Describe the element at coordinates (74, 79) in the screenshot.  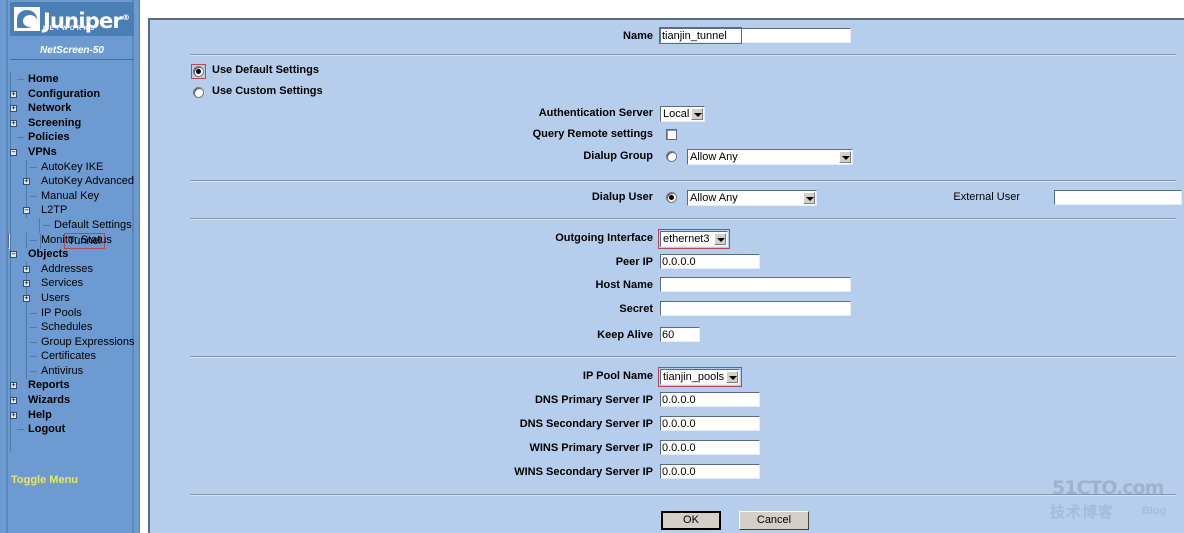
I see `sidebar-item-home: Home` at that location.